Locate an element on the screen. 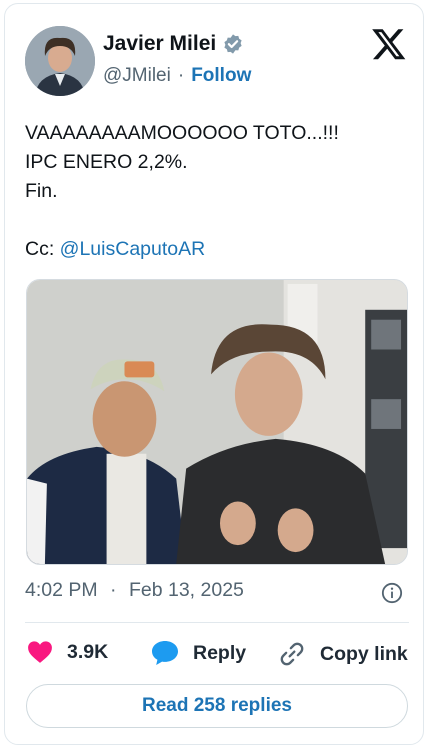 This screenshot has width=428, height=750. avatar is located at coordinates (60, 61).